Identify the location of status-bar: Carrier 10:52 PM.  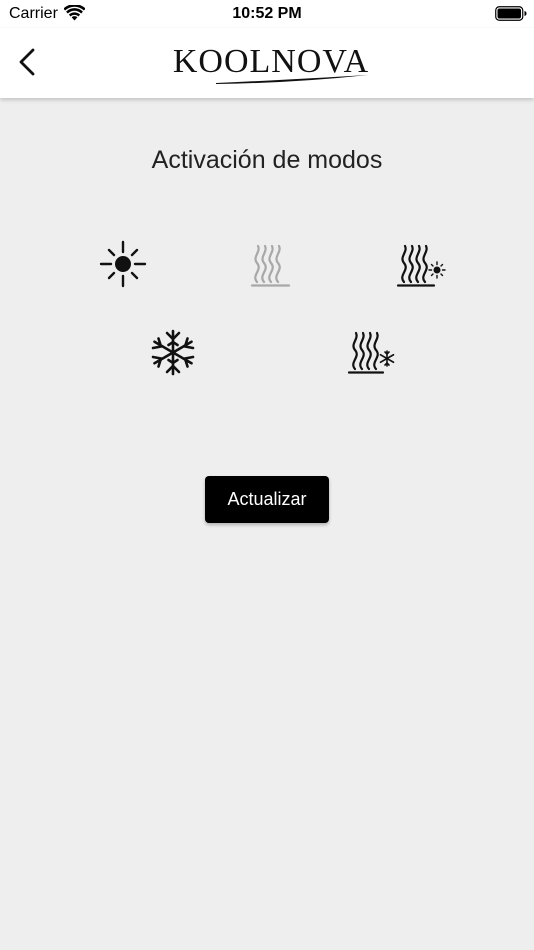
(267, 14).